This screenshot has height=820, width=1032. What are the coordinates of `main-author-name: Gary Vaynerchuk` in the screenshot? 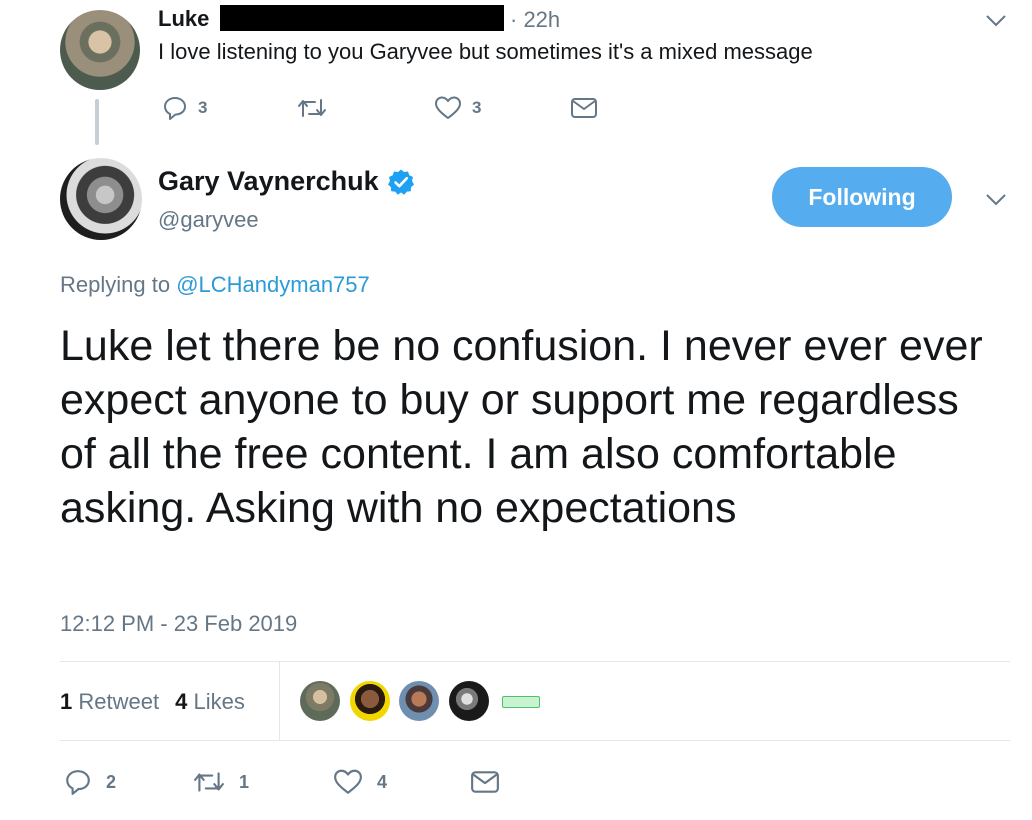 It's located at (286, 181).